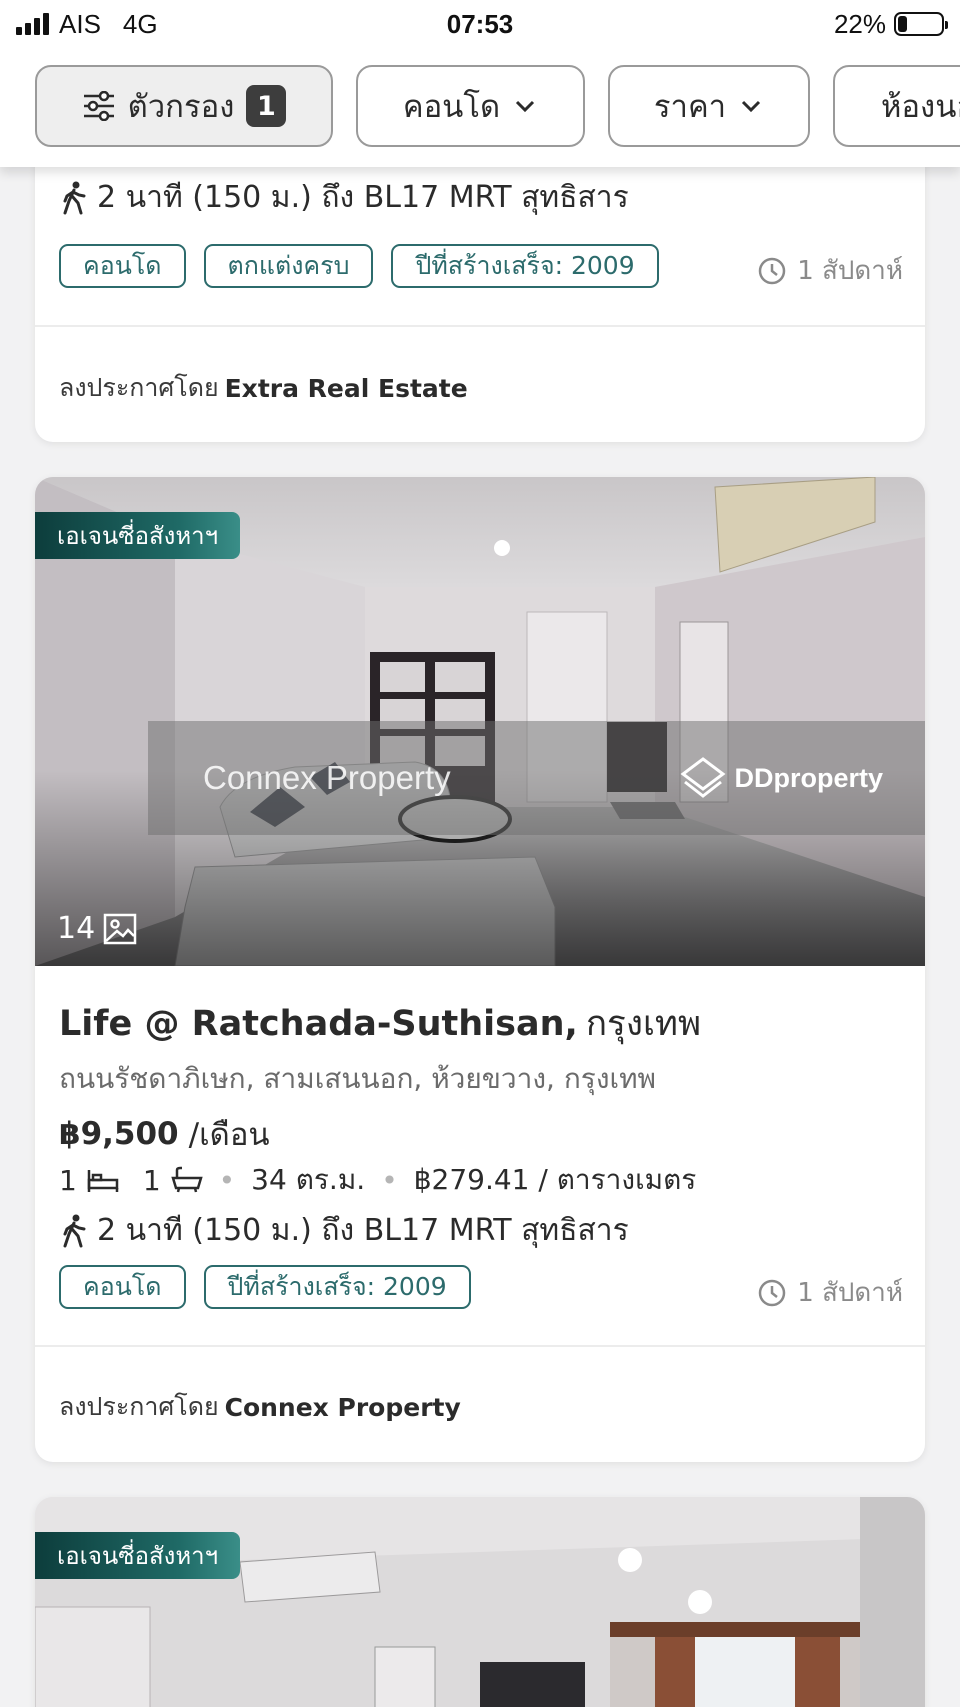  What do you see at coordinates (703, 777) in the screenshot?
I see `ddproperty-logo-icon` at bounding box center [703, 777].